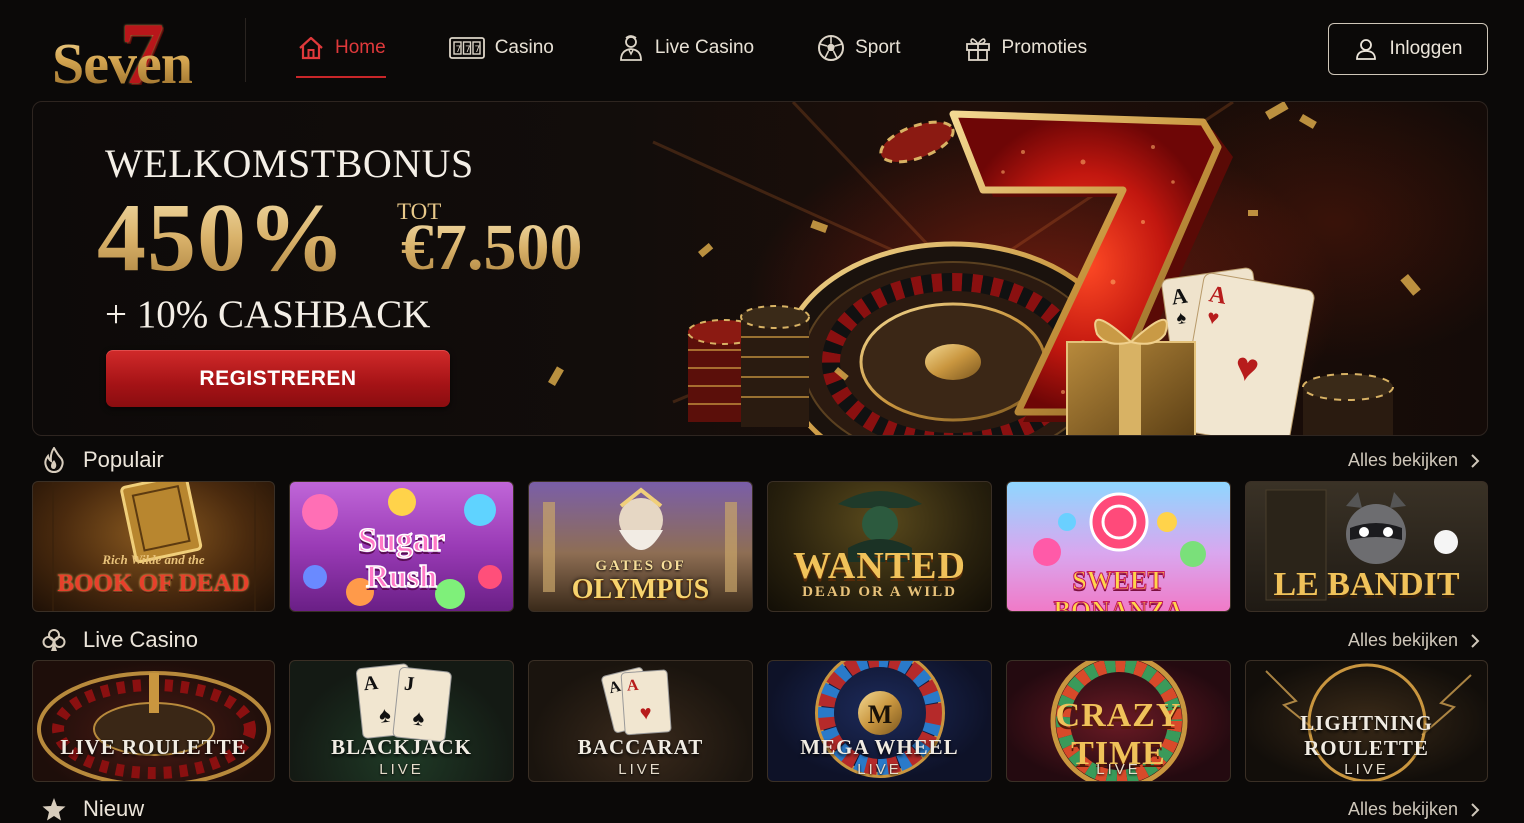  What do you see at coordinates (760, 460) in the screenshot?
I see `popular-section-header: Populair Alles bekijken` at bounding box center [760, 460].